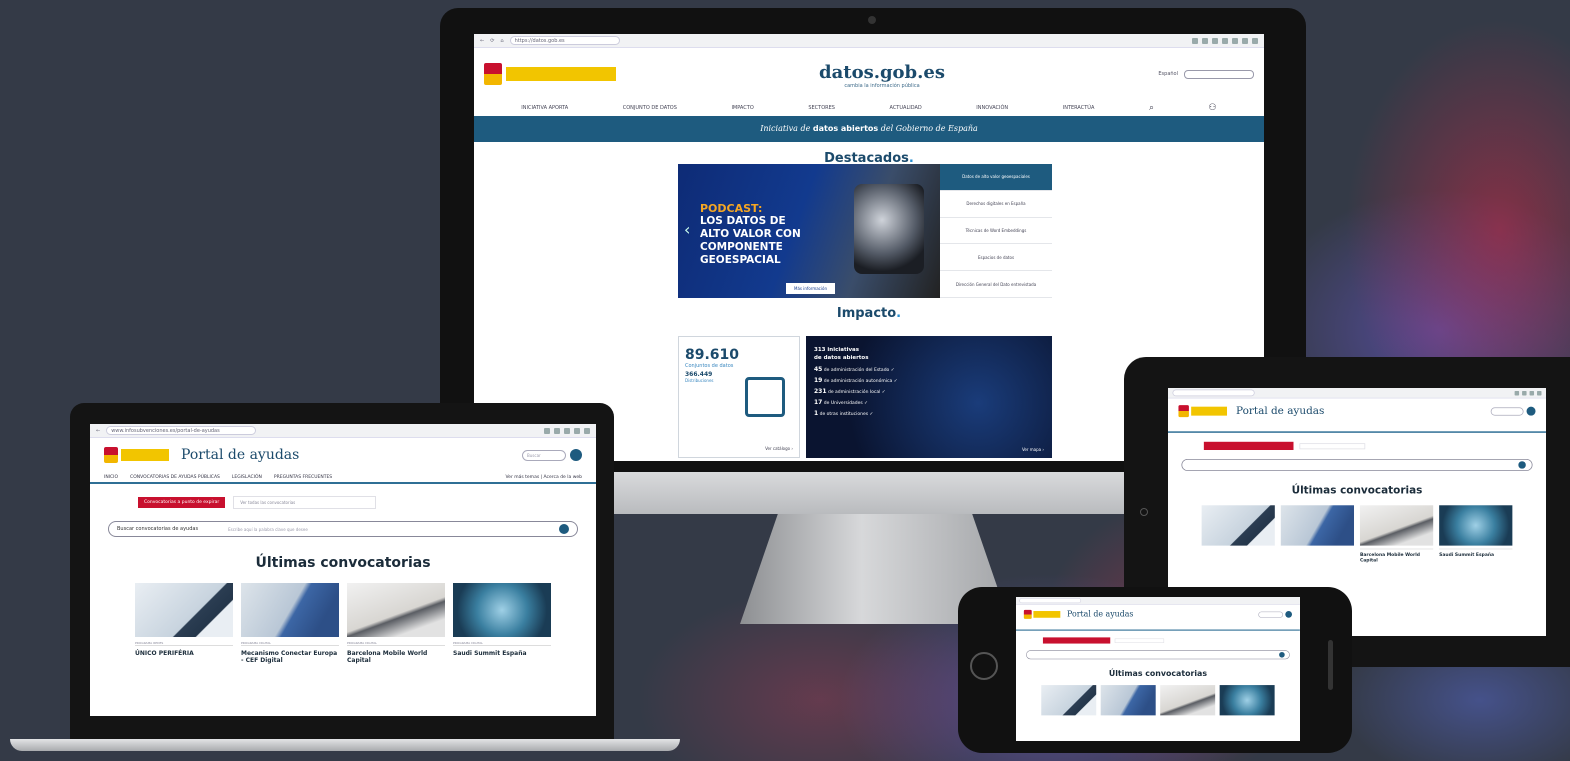  What do you see at coordinates (650, 108) in the screenshot?
I see `nav-item-datasets: CONJUNTO DE DATOS` at bounding box center [650, 108].